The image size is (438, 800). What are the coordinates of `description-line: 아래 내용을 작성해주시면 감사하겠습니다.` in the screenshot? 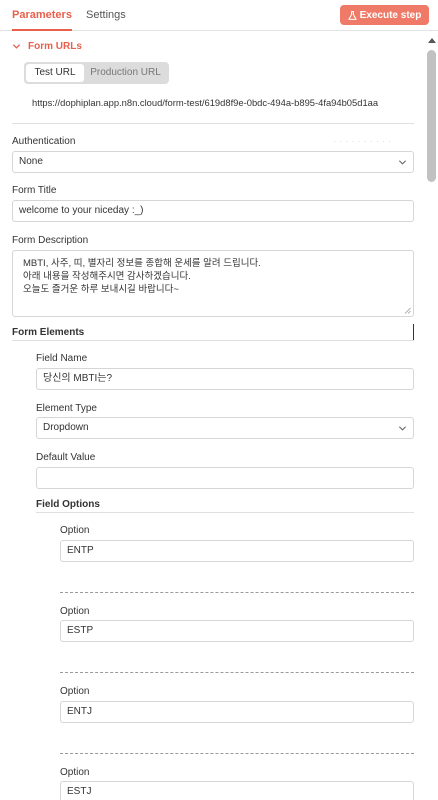 It's located at (107, 276).